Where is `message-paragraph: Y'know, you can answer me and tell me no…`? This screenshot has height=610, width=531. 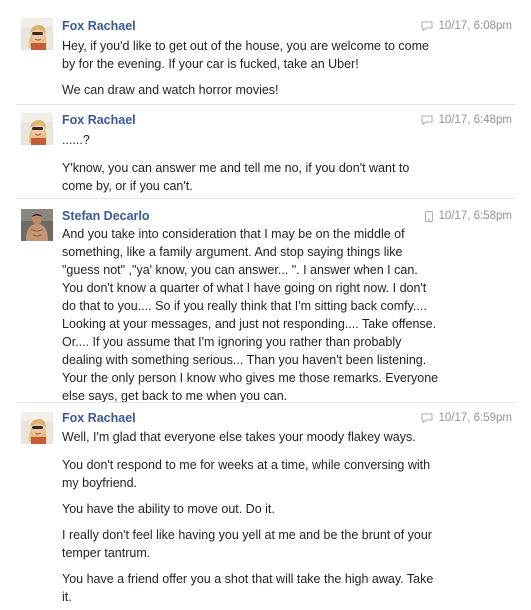 message-paragraph: Y'know, you can answer me and tell me no… is located at coordinates (236, 177).